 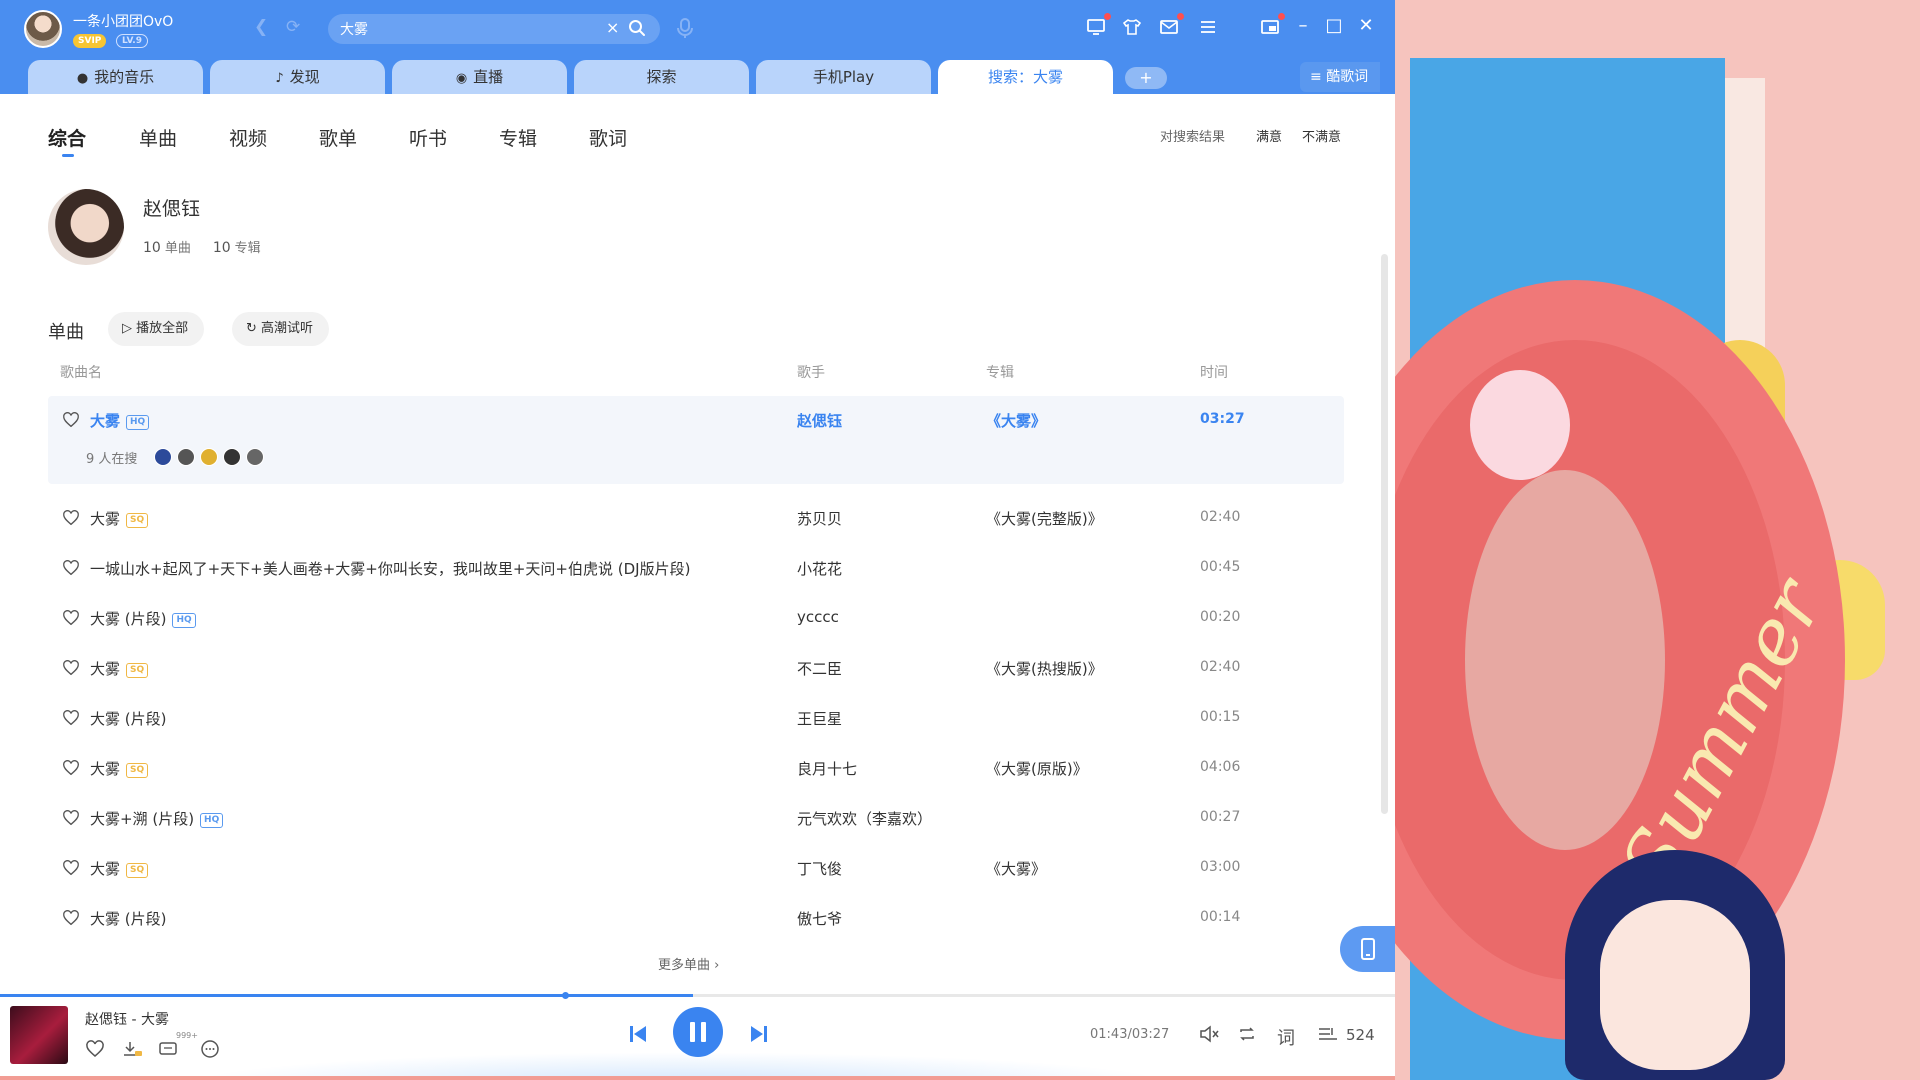 What do you see at coordinates (637, 30) in the screenshot?
I see `search-icon` at bounding box center [637, 30].